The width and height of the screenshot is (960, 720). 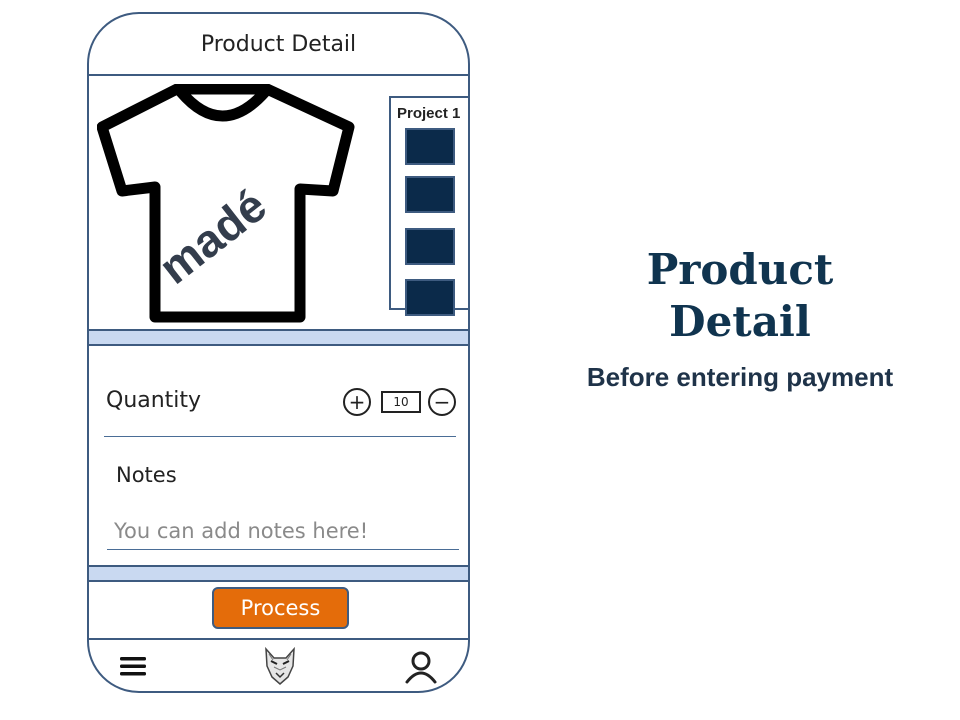 I want to click on slide-subtitle: Before entering payment, so click(x=740, y=377).